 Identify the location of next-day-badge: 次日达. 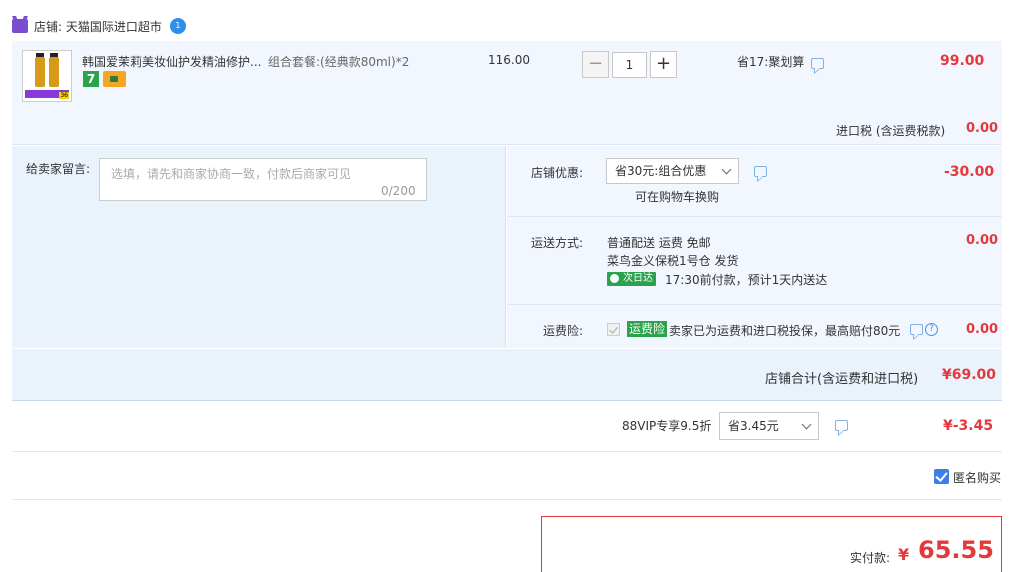
(631, 279).